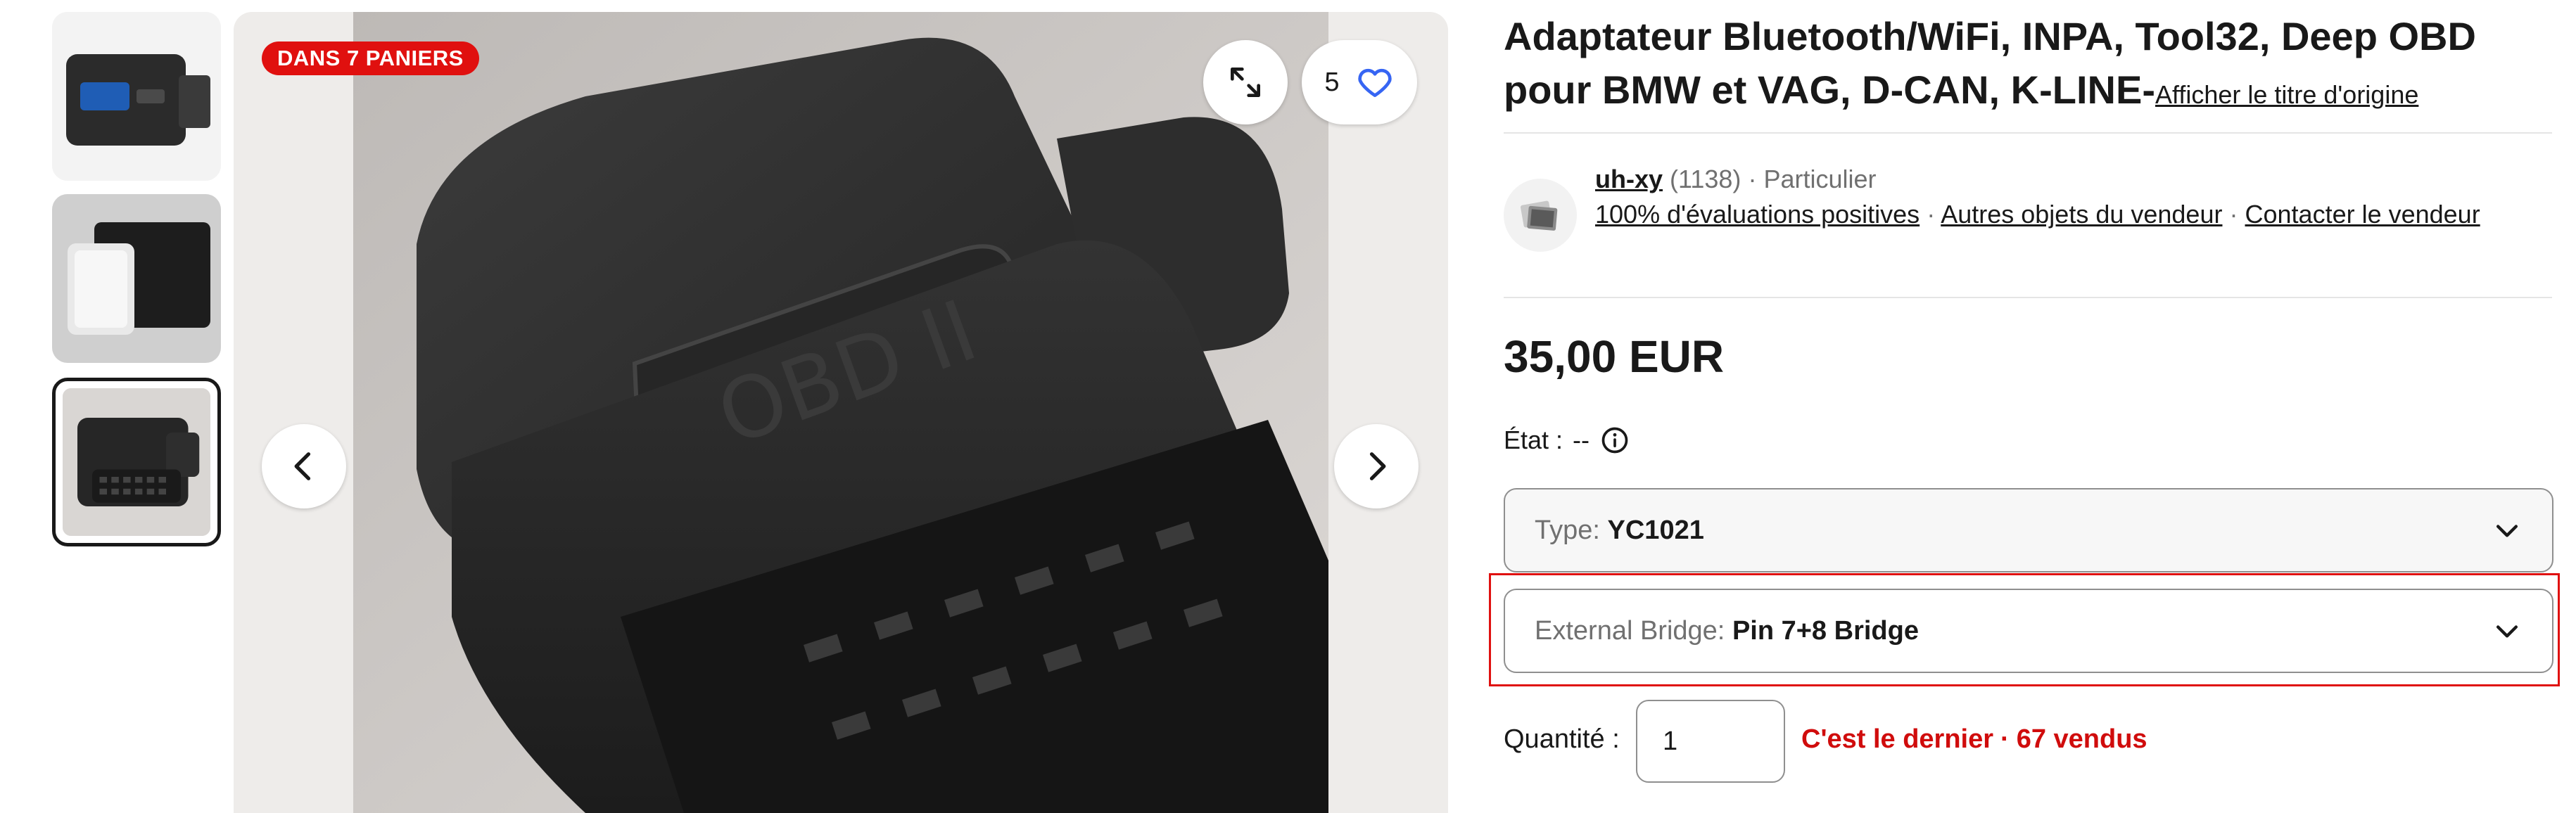 Image resolution: width=2576 pixels, height=813 pixels. Describe the element at coordinates (1374, 83) in the screenshot. I see `heart-icon` at that location.